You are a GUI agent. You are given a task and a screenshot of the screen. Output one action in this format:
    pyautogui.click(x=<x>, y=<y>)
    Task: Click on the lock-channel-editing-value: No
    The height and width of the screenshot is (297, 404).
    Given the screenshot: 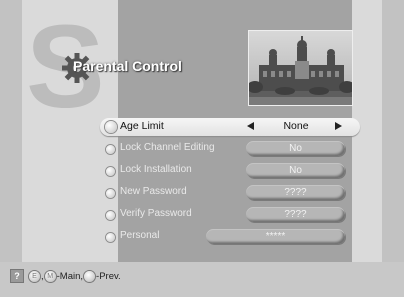 What is the action you would take?
    pyautogui.click(x=295, y=148)
    